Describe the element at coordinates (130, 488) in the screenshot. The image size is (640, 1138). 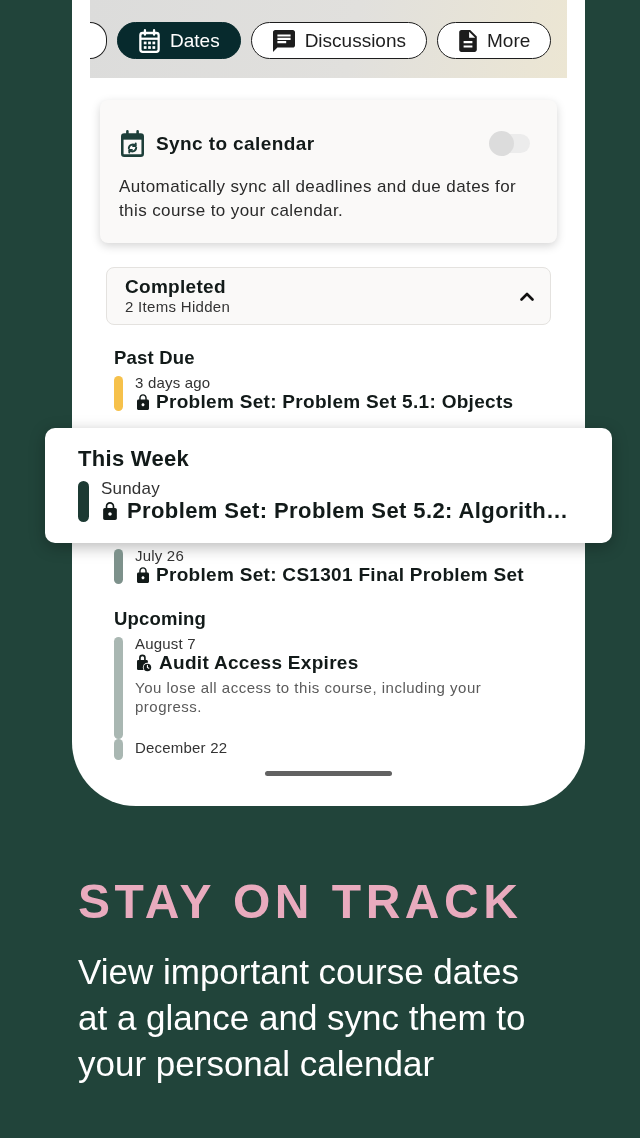
I see `due-date: Sunday` at that location.